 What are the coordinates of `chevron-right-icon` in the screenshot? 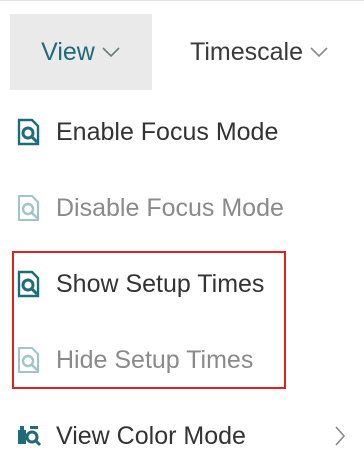 It's located at (340, 436).